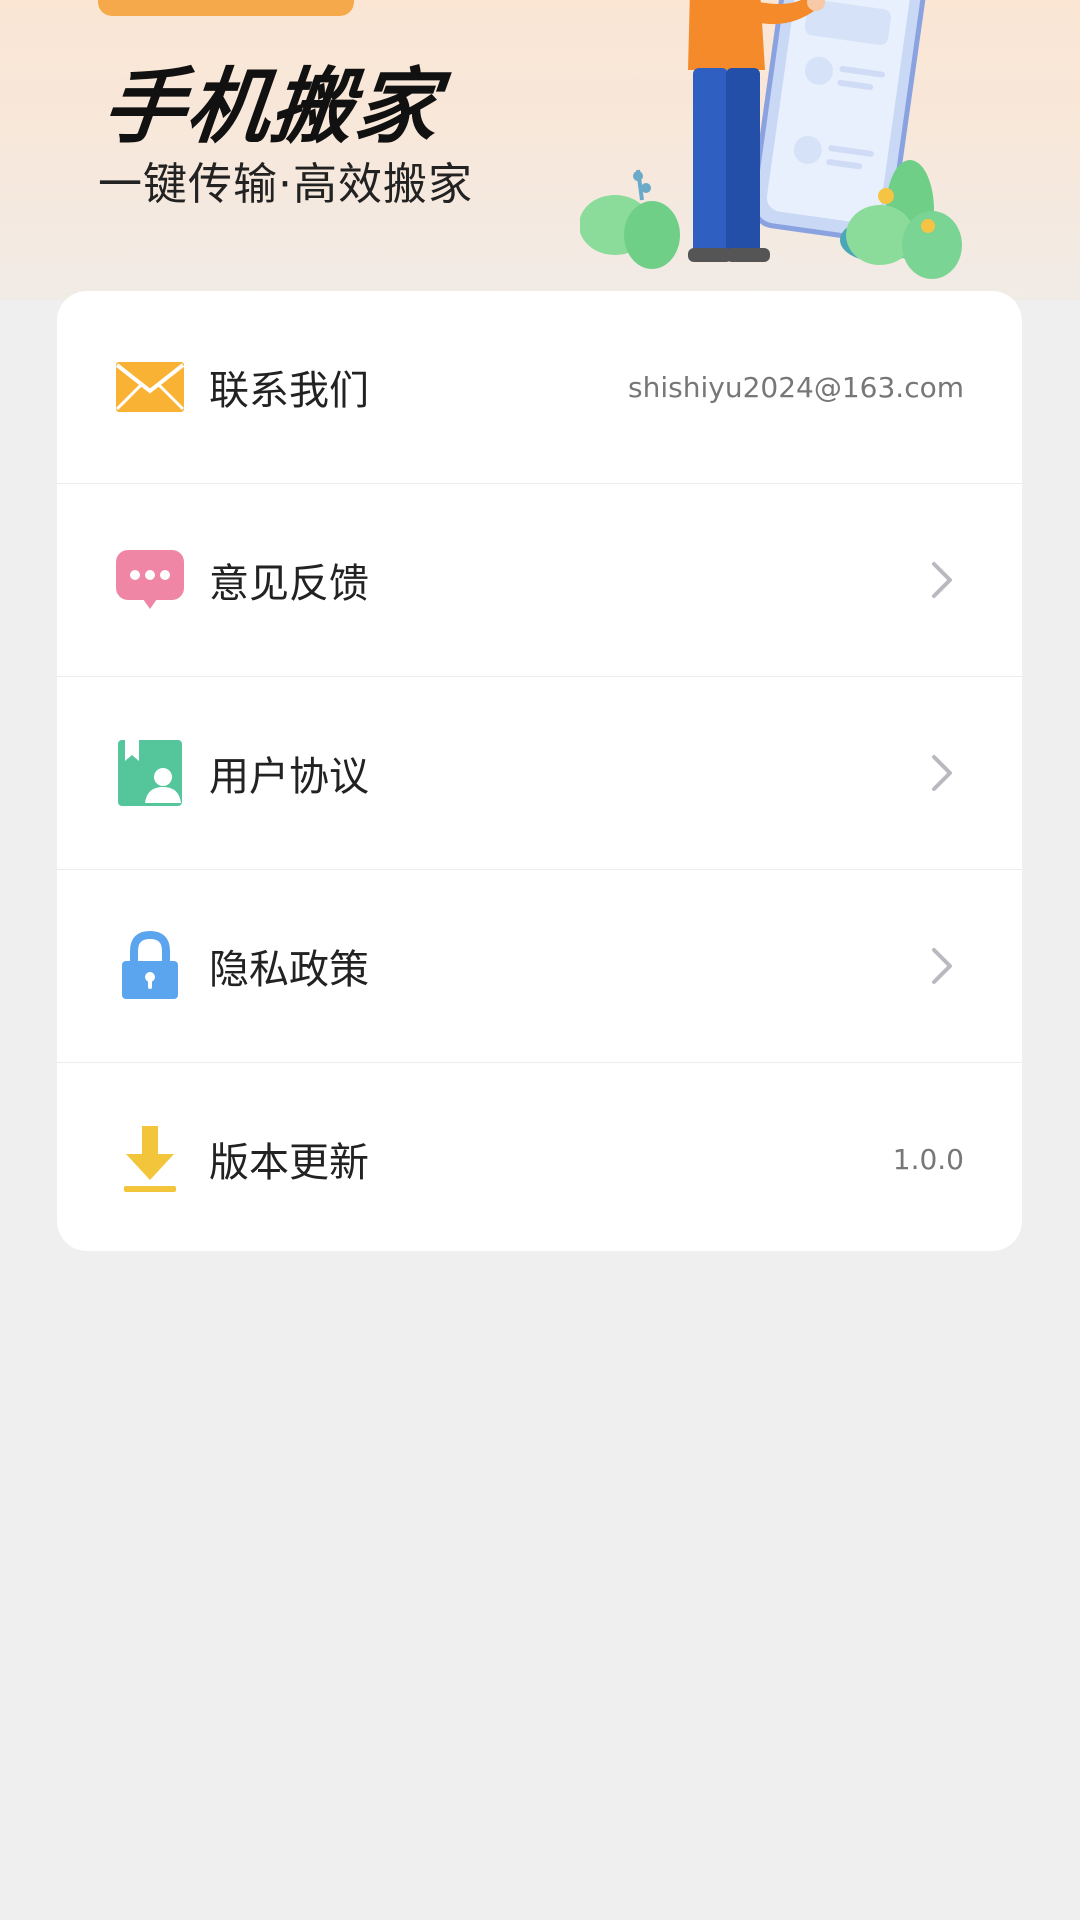 The image size is (1080, 1920). I want to click on feedback-icon, so click(150, 580).